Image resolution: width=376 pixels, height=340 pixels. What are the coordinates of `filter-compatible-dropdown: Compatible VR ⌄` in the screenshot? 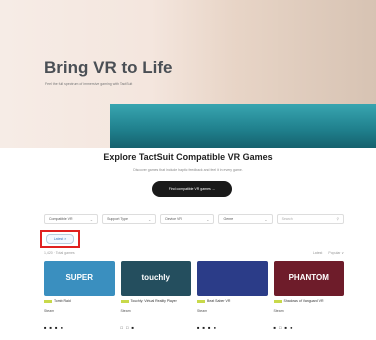 It's located at (71, 219).